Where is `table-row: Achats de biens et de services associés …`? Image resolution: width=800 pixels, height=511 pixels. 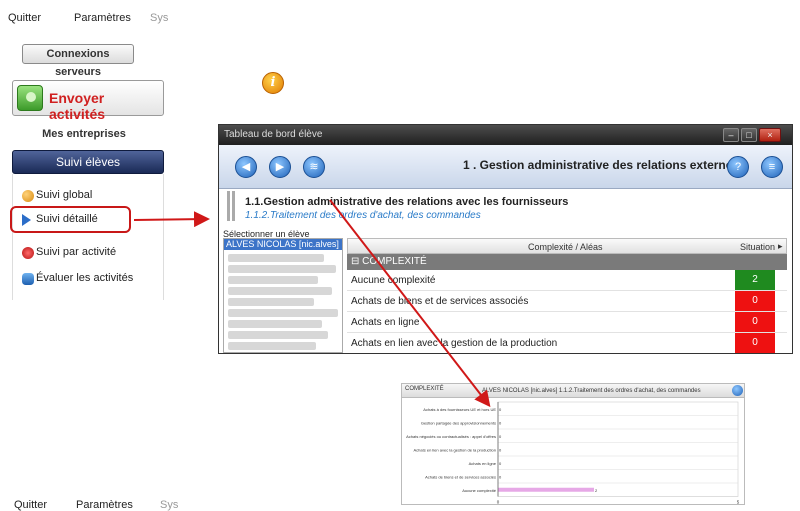 table-row: Achats de biens et de services associés … is located at coordinates (567, 301).